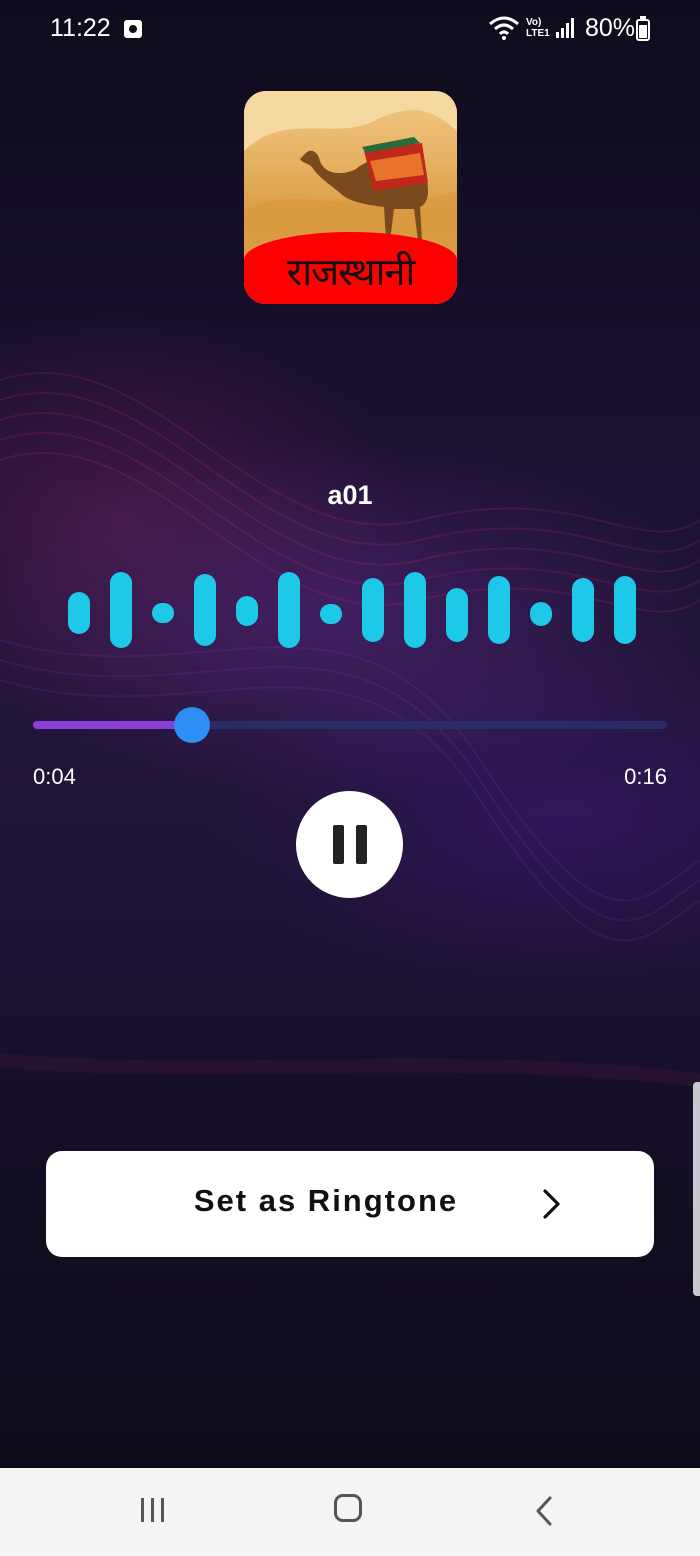 The height and width of the screenshot is (1556, 700). Describe the element at coordinates (350, 610) in the screenshot. I see `audio-visualizer` at that location.